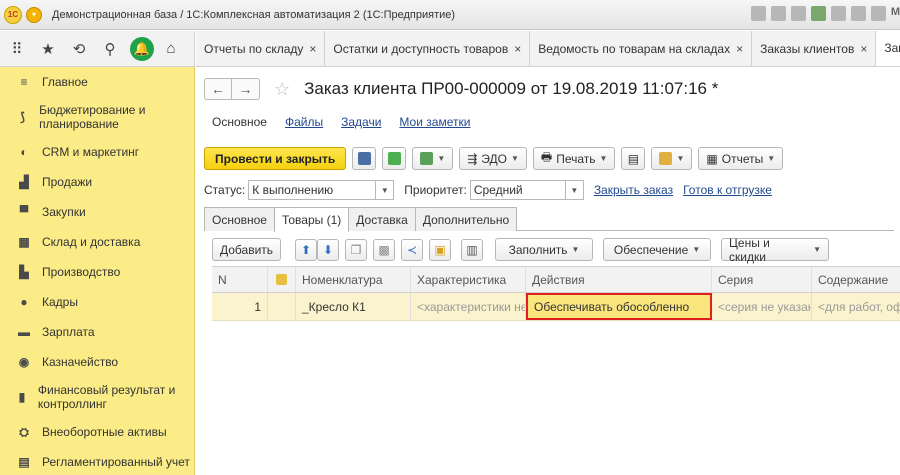 This screenshot has height=475, width=900. I want to click on sidebar-item-crm: ◐ CRM и маркетинг, so click(97, 152).